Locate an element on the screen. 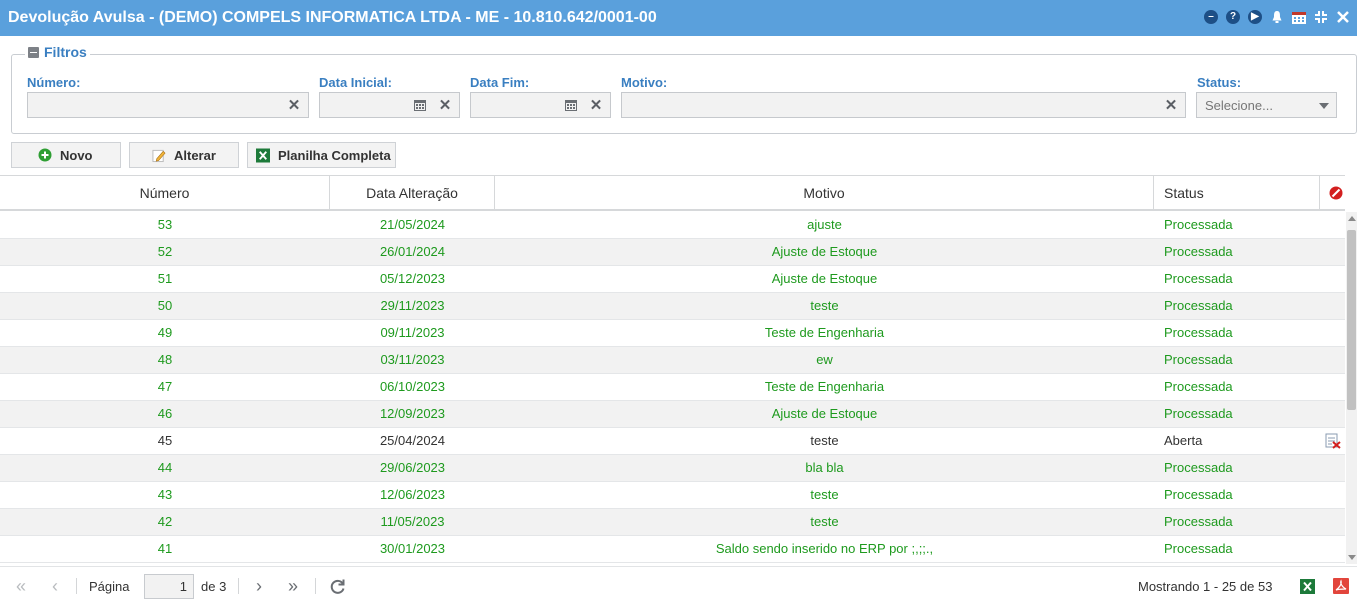 This screenshot has width=1357, height=605. cell-numero: 47 is located at coordinates (165, 386).